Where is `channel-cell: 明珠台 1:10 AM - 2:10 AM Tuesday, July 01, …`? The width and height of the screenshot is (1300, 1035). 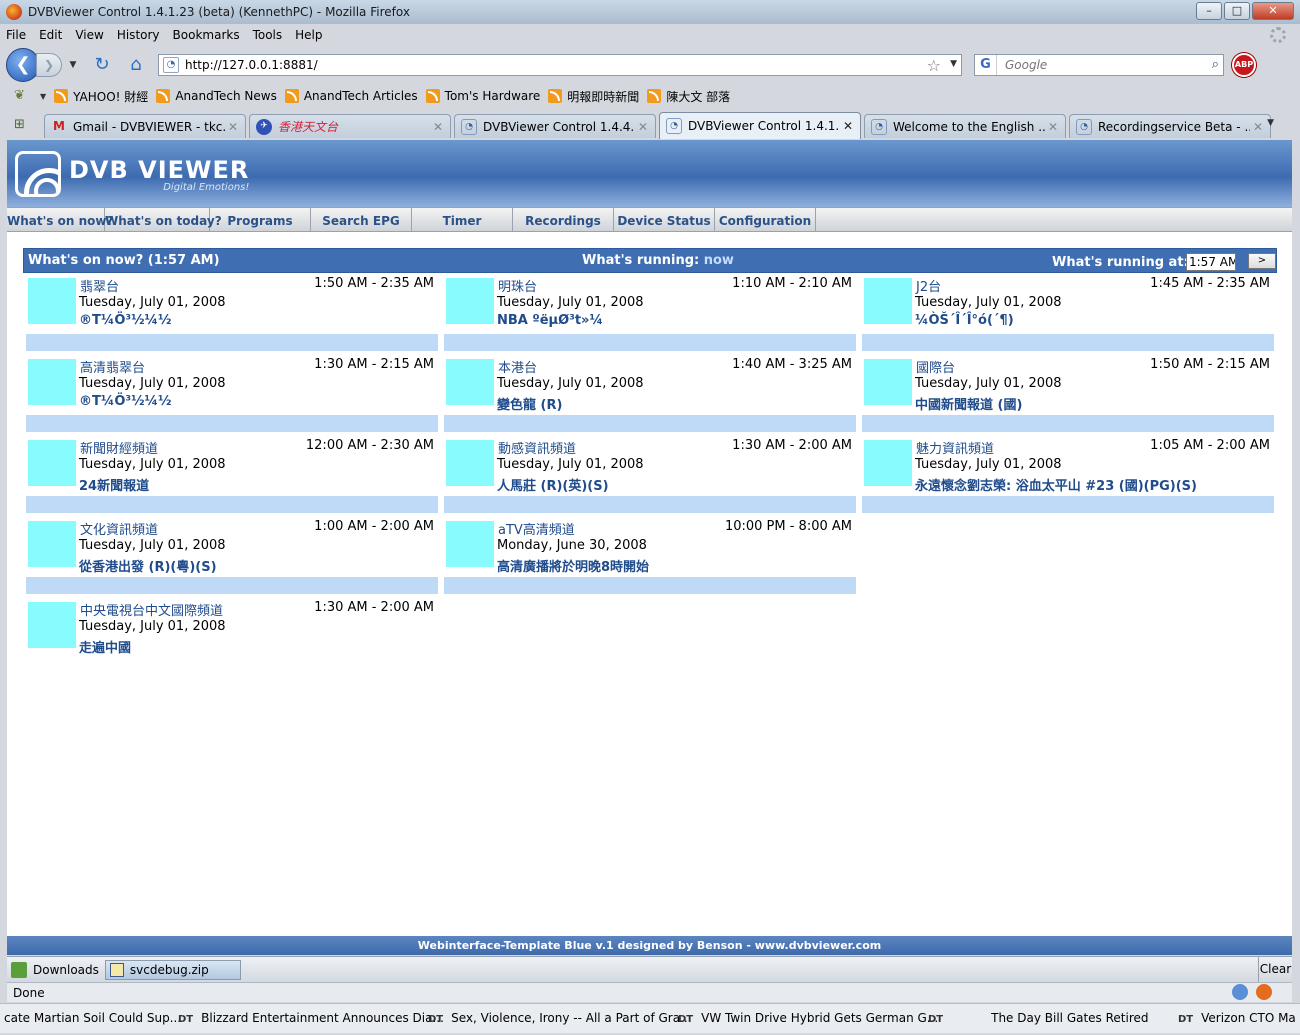
channel-cell: 明珠台 1:10 AM - 2:10 AM Tuesday, July 01, … is located at coordinates (650, 314).